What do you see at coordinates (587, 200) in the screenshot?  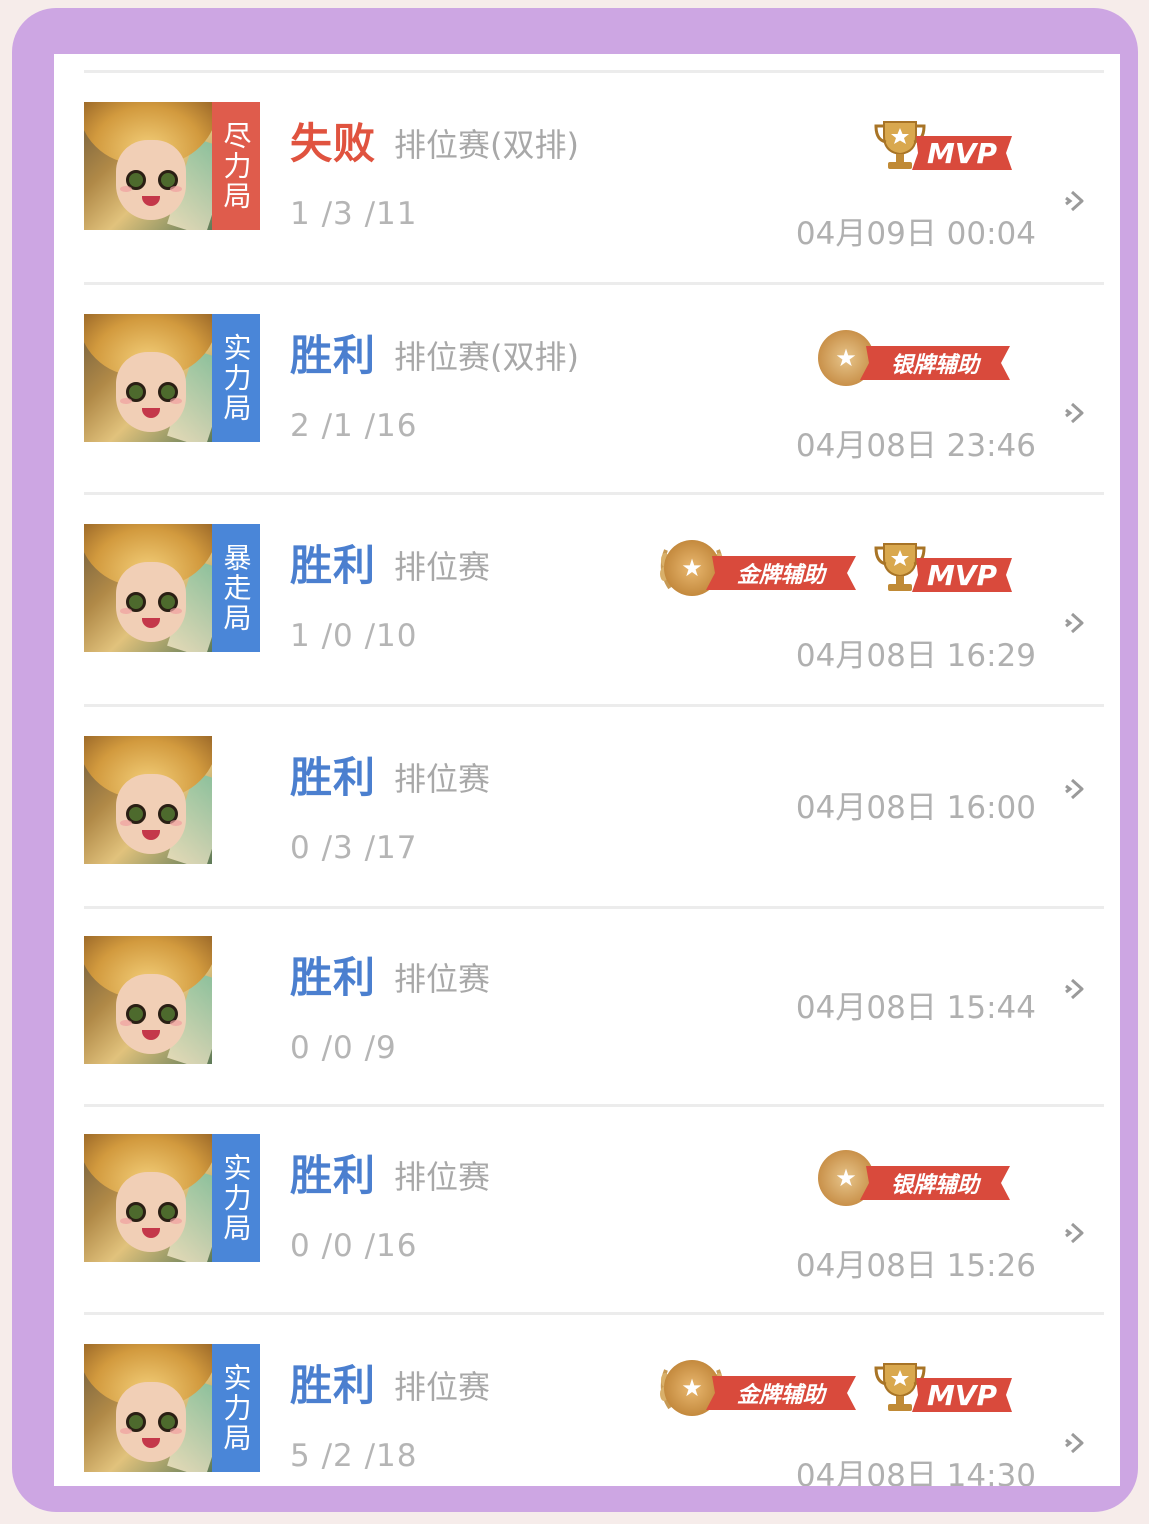 I see `match-record-row: 尽力局 失败 排位赛(双排) 1 /3 /11 04月09日 00:04 MVP` at bounding box center [587, 200].